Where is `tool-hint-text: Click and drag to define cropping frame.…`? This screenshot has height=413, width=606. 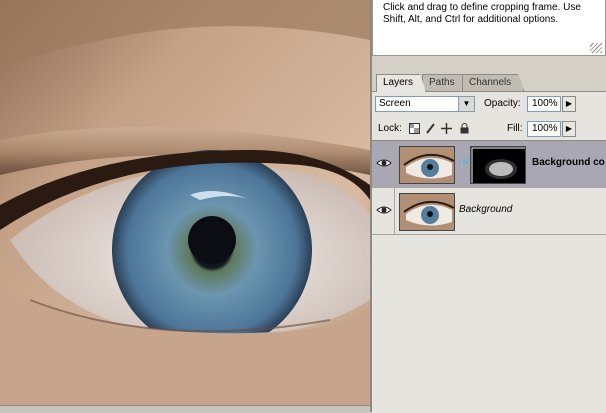 tool-hint-text: Click and drag to define cropping frame.… is located at coordinates (482, 13).